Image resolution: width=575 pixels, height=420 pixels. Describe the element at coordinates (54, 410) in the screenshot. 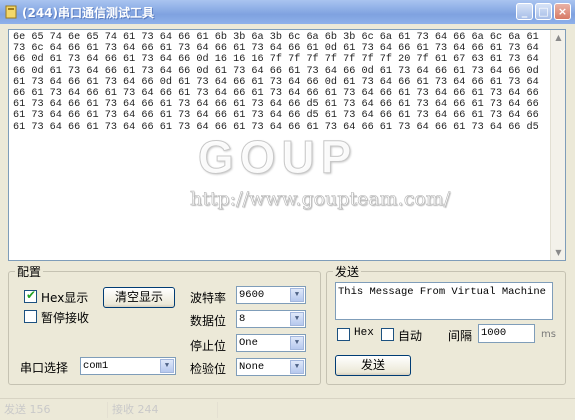

I see `sent-count: 发送 156` at that location.